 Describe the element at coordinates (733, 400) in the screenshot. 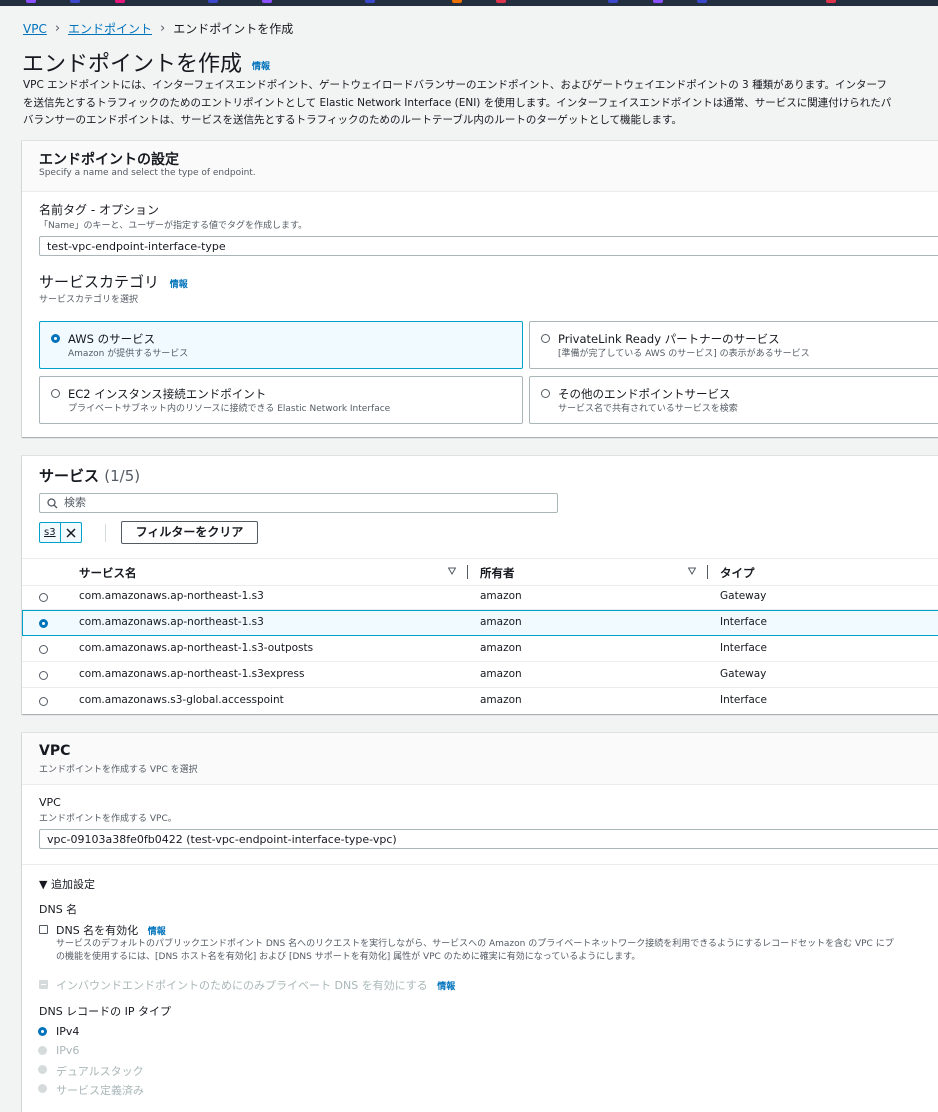

I see `category-other-services-card: その他のエンドポイントサービス サービス名で共有されているサービスを検索` at that location.